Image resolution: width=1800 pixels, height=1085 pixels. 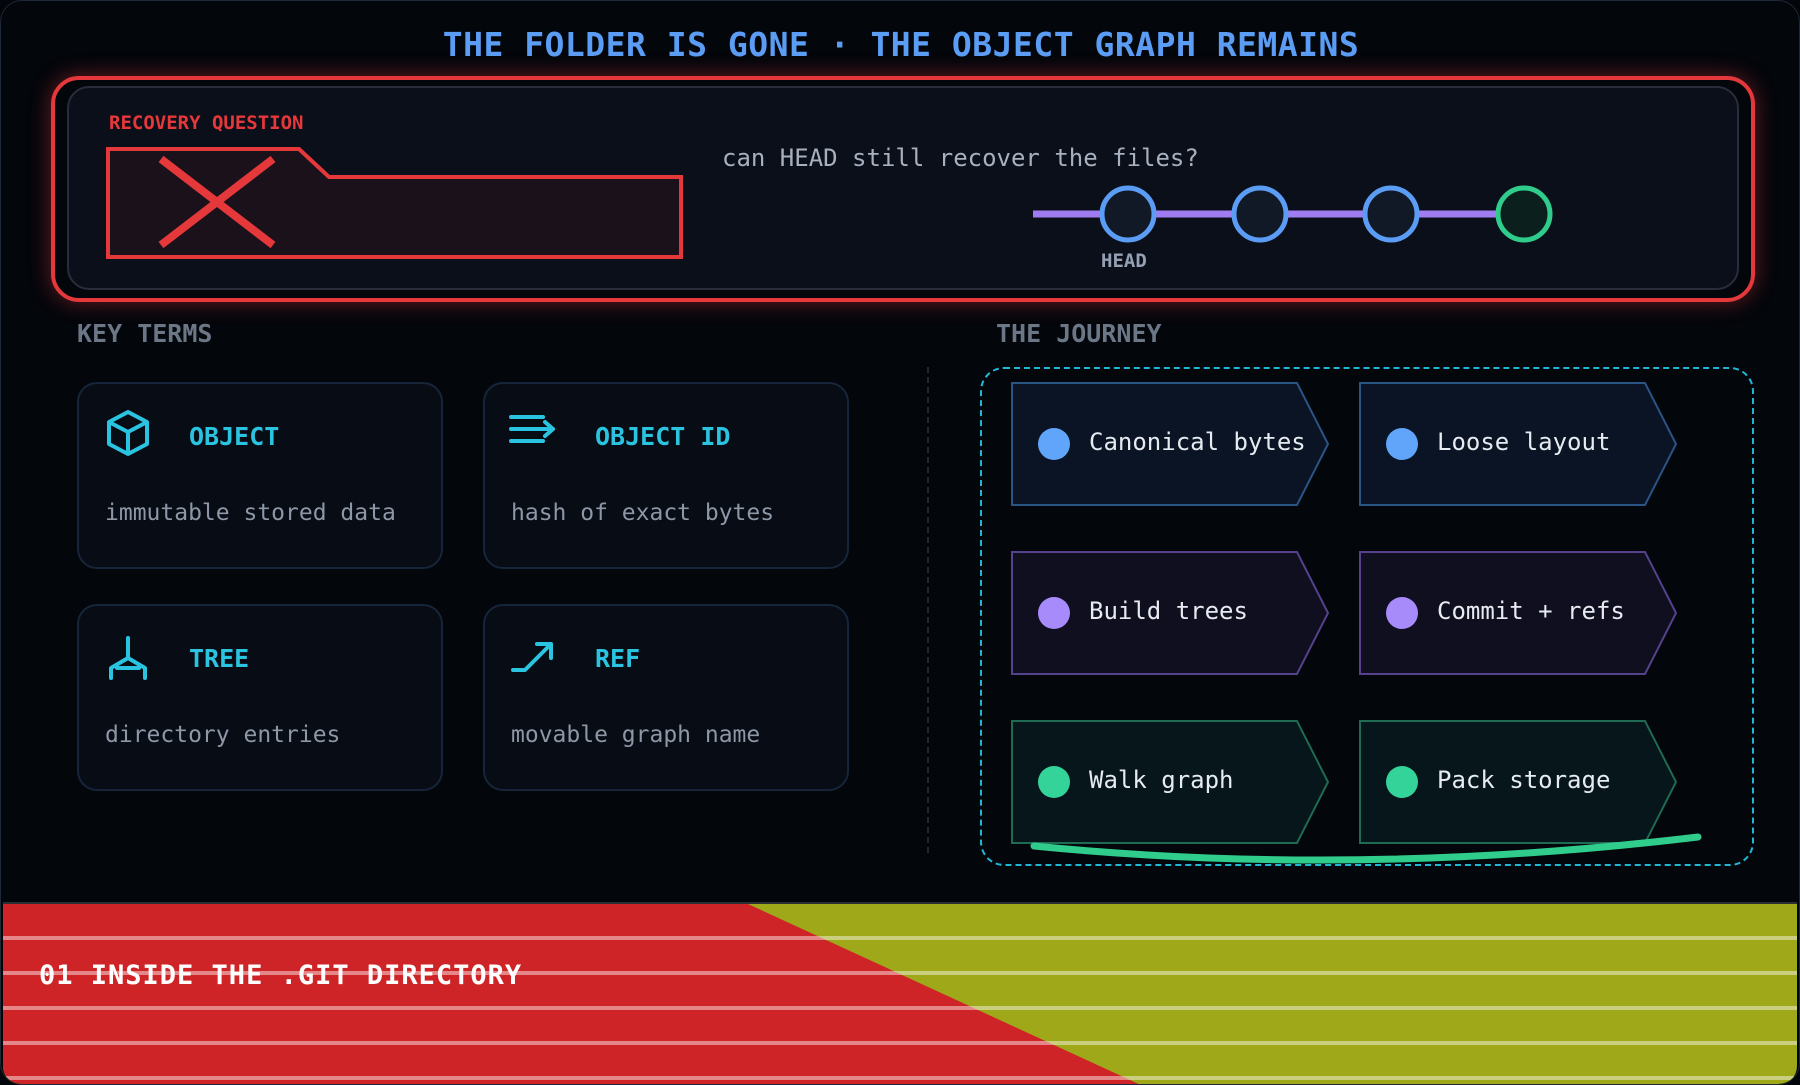 I want to click on step-label: Canonical bytes, so click(x=1197, y=442).